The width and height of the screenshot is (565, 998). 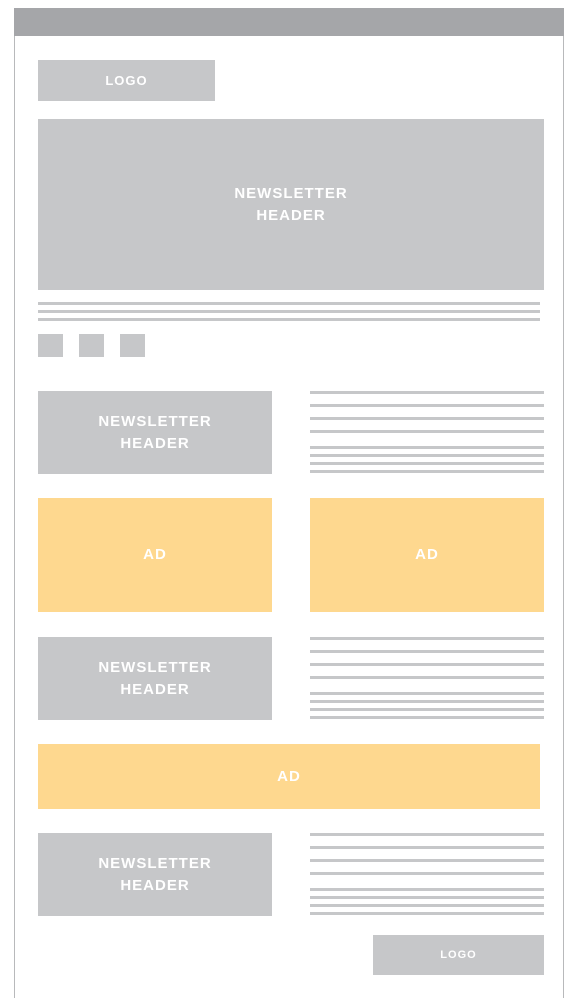 I want to click on ad-left: AD, so click(x=155, y=555).